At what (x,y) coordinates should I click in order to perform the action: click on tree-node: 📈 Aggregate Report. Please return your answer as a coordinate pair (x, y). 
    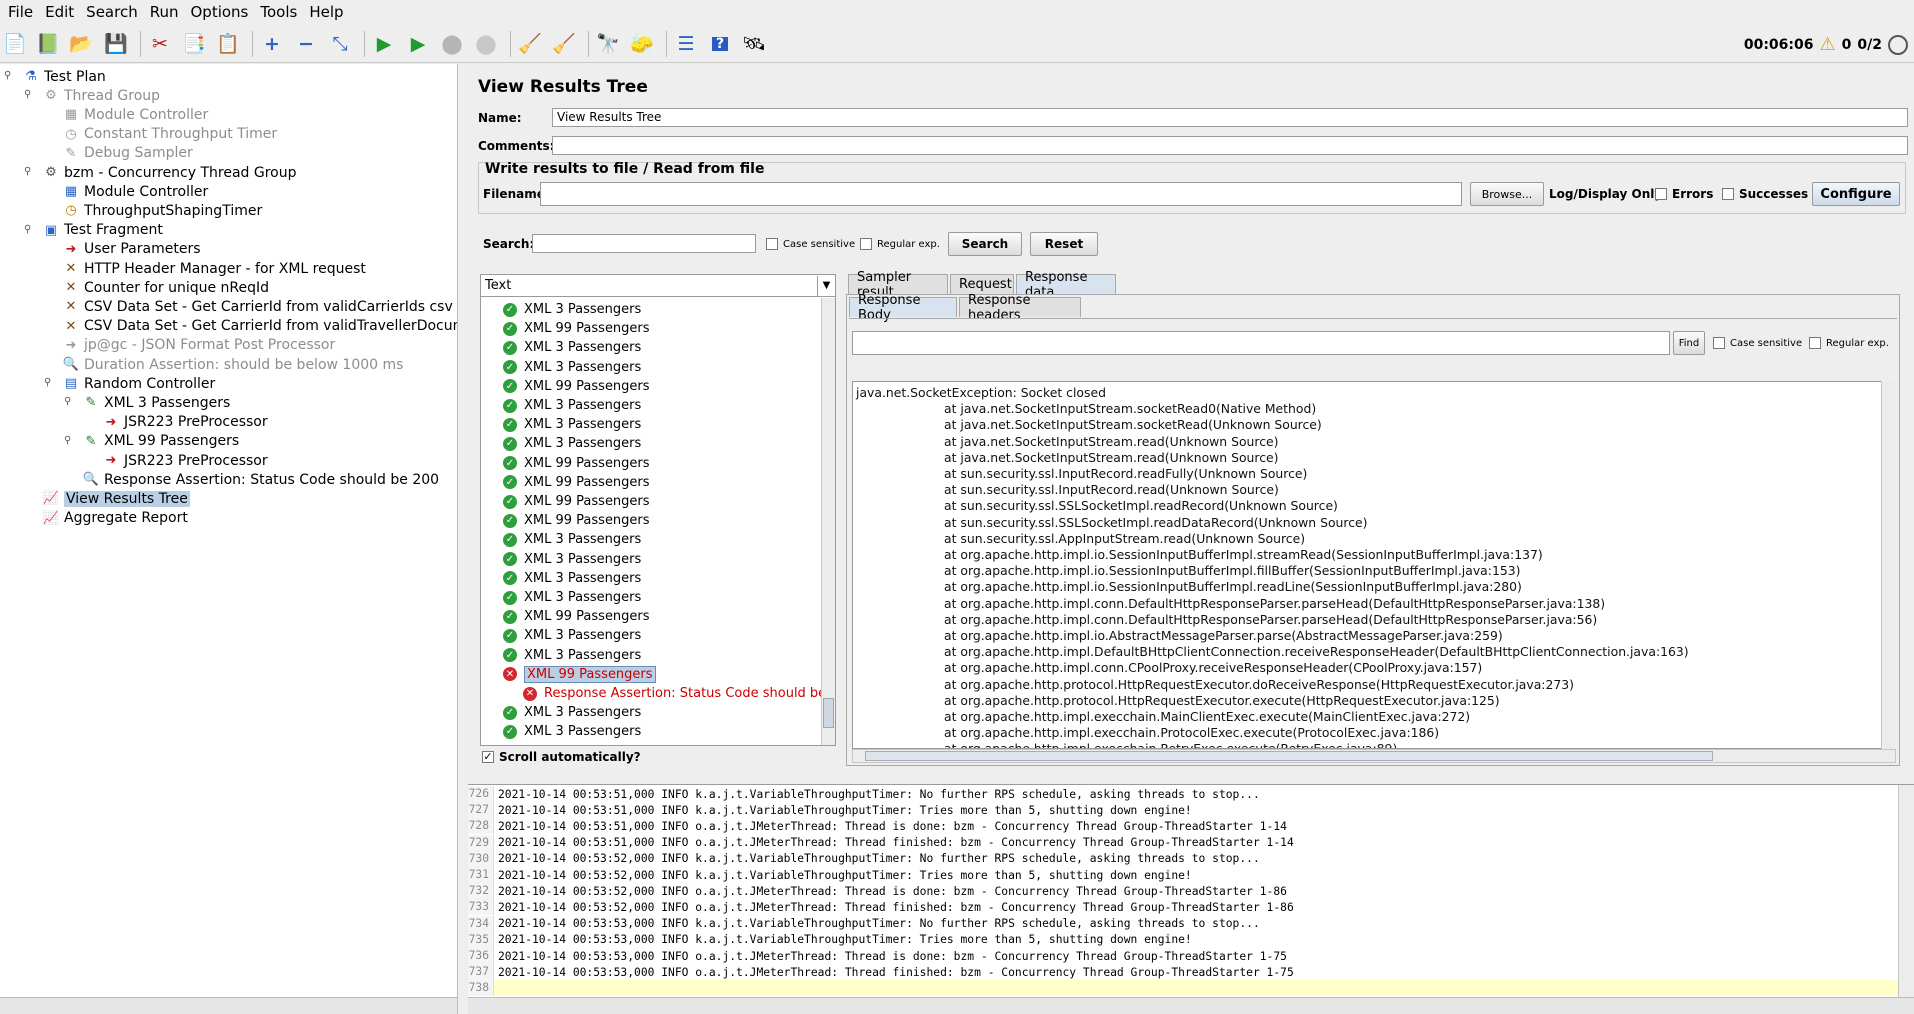
    Looking at the image, I should click on (115, 518).